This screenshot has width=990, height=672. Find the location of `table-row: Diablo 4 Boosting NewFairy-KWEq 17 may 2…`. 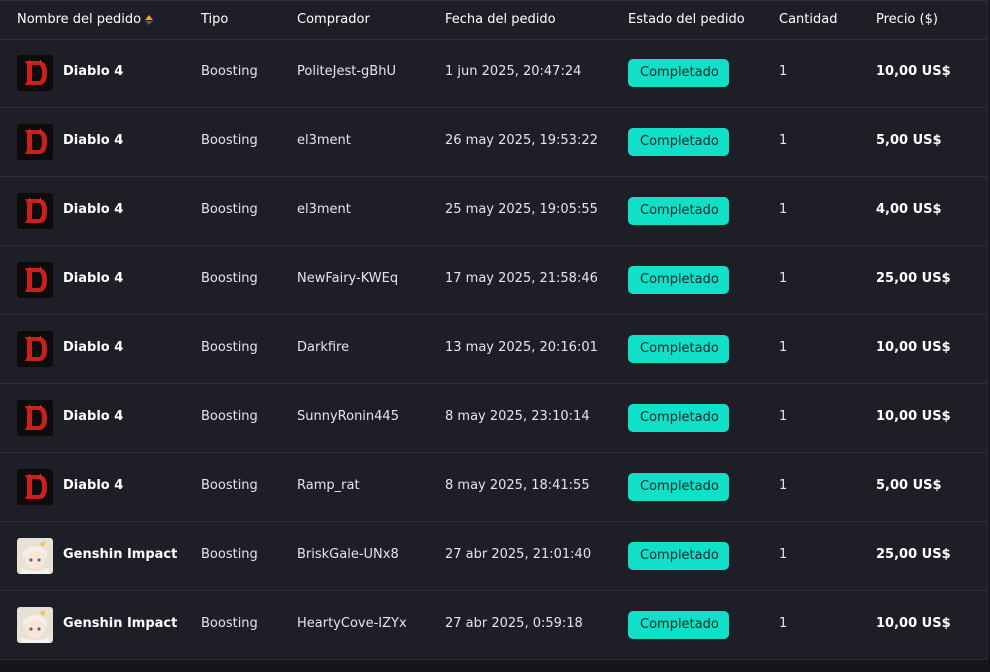

table-row: Diablo 4 Boosting NewFairy-KWEq 17 may 2… is located at coordinates (493, 280).